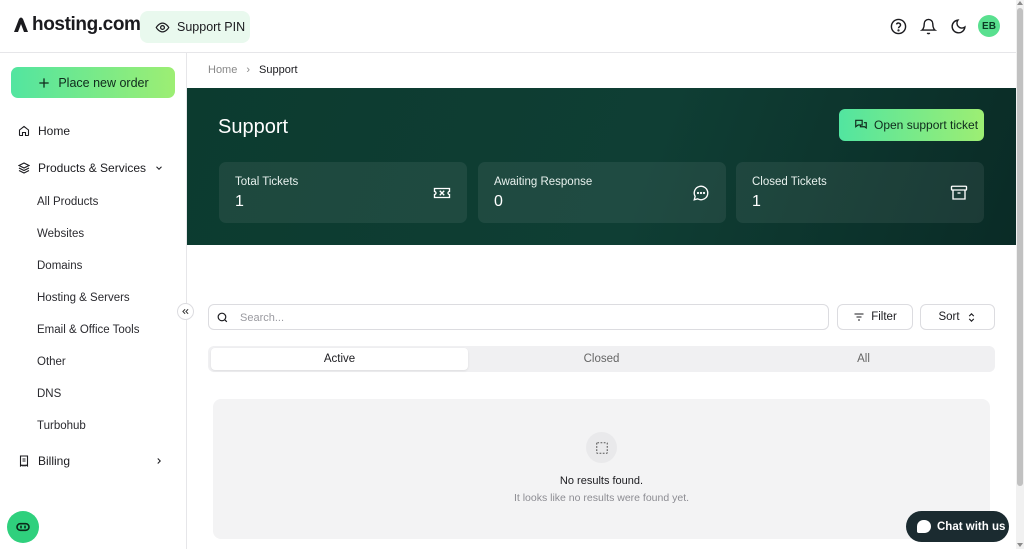  What do you see at coordinates (898, 26) in the screenshot?
I see `help-icon` at bounding box center [898, 26].